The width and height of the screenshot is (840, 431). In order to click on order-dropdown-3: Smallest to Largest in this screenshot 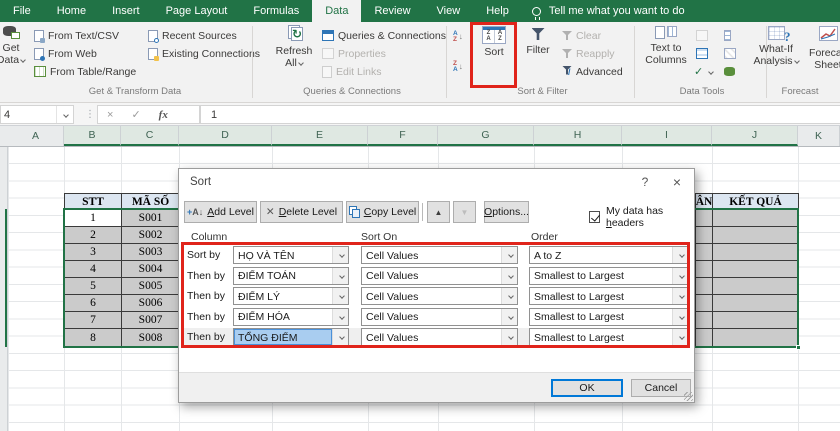, I will do `click(609, 296)`.